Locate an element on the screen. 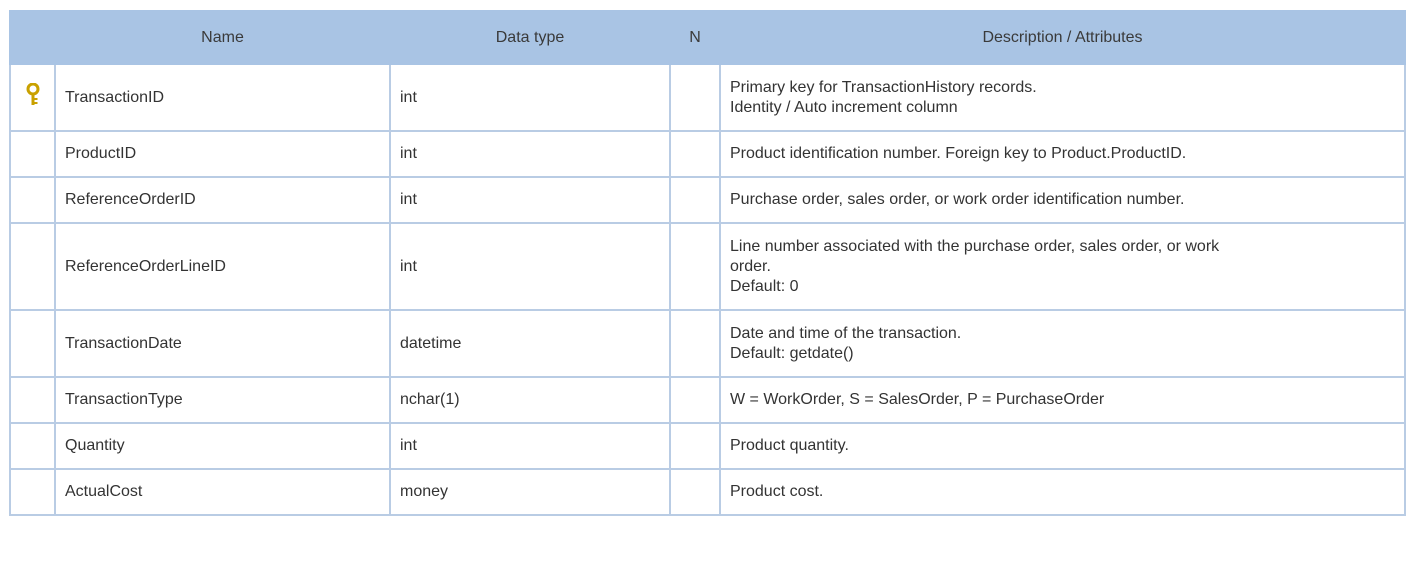  description-line-continued: order. is located at coordinates (750, 266).